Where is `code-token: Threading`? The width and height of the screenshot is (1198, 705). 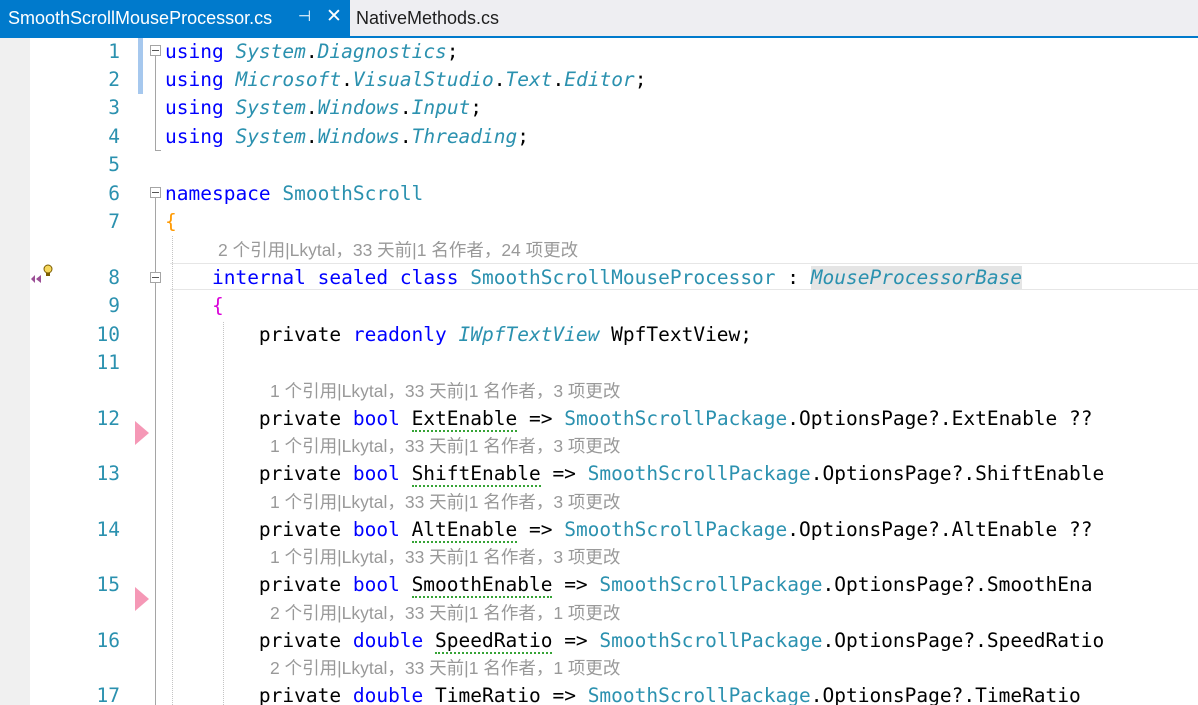
code-token: Threading is located at coordinates (464, 136).